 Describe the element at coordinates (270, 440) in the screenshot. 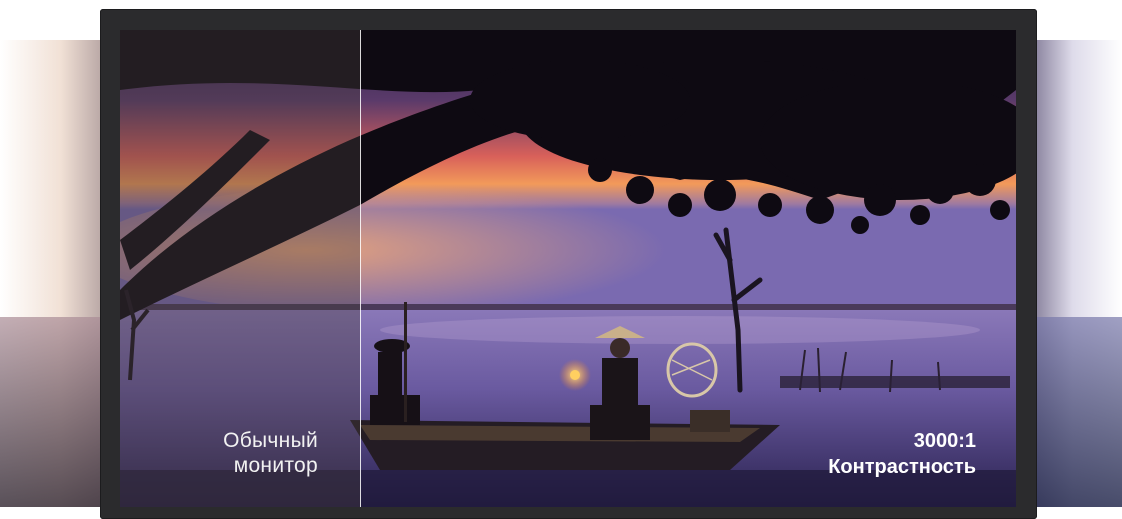

I see `standard-monitor-label-line1: Обычный` at that location.